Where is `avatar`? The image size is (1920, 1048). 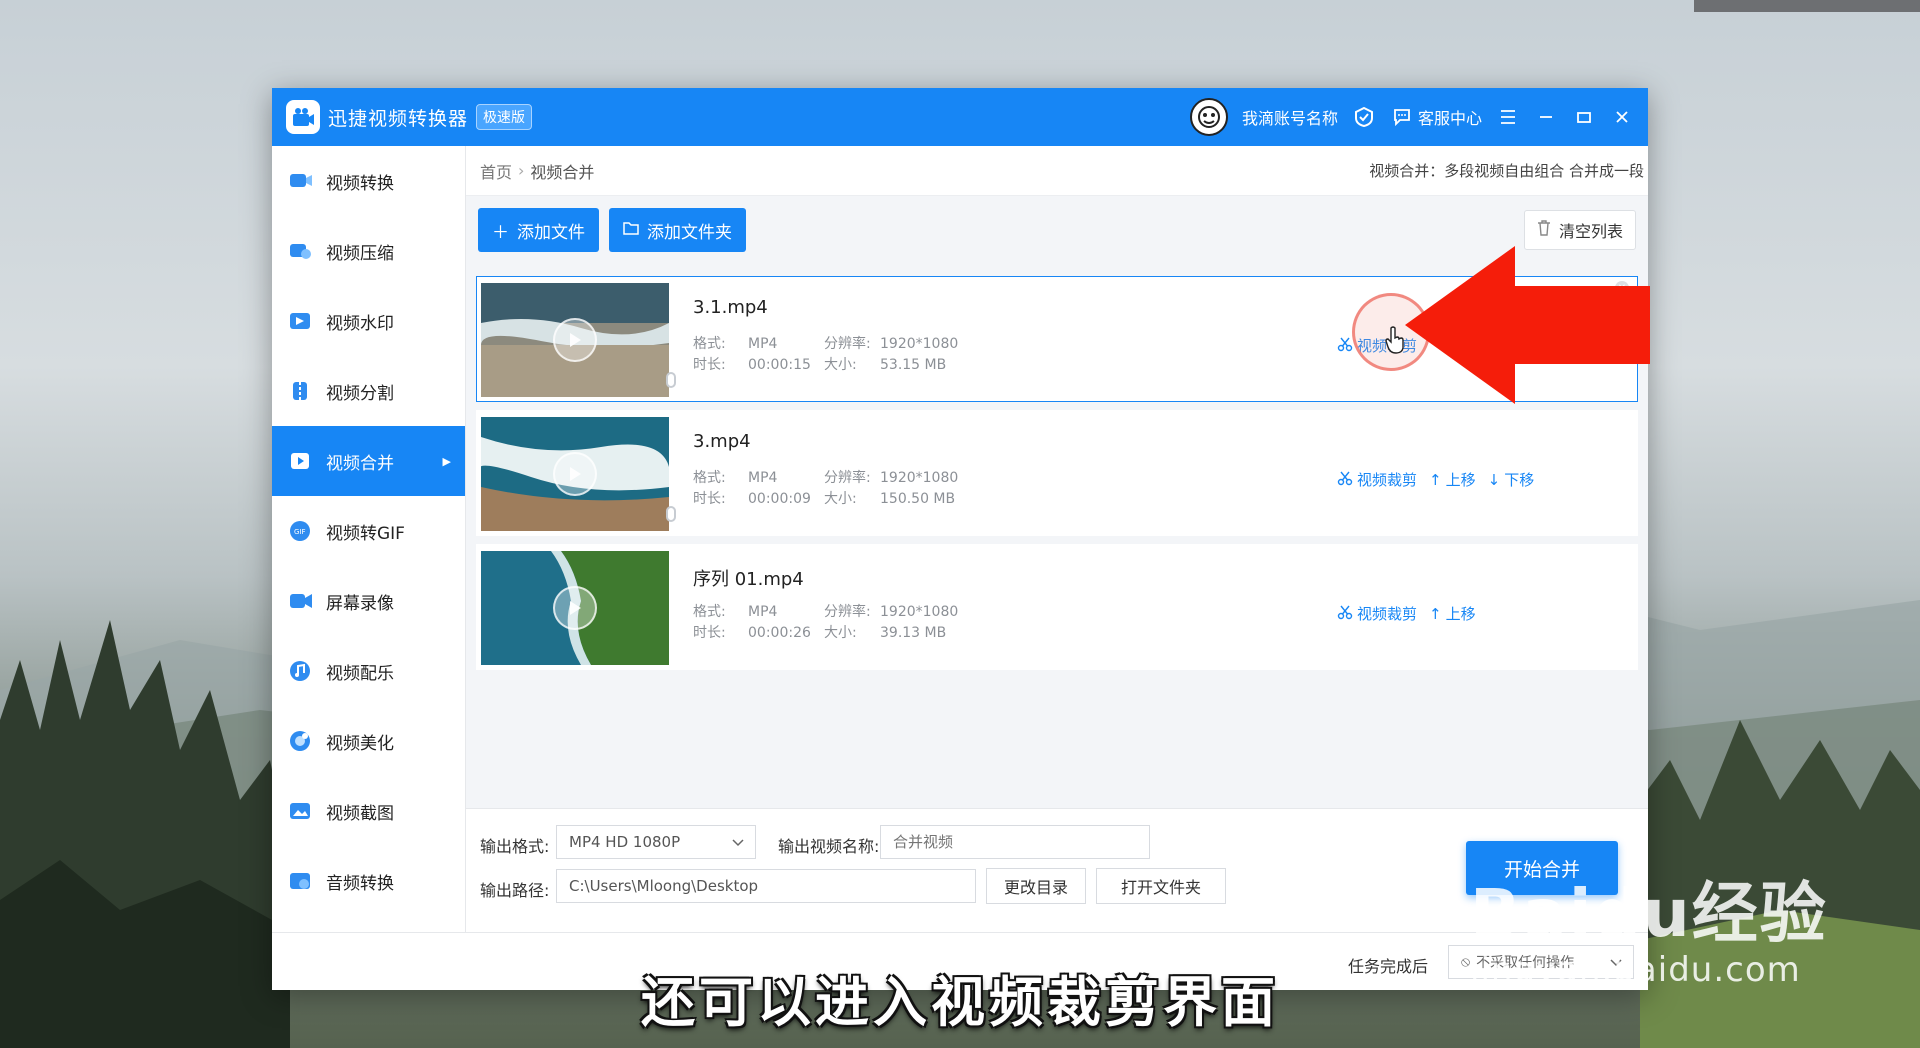 avatar is located at coordinates (1208, 117).